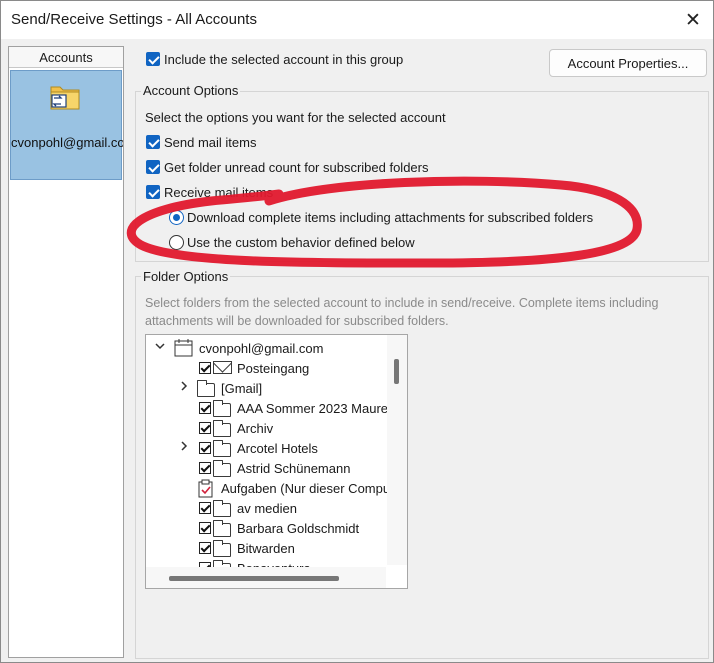 This screenshot has width=714, height=663. What do you see at coordinates (314, 488) in the screenshot?
I see `tree-row-label: Aufgaben (Nur dieser Computer)` at bounding box center [314, 488].